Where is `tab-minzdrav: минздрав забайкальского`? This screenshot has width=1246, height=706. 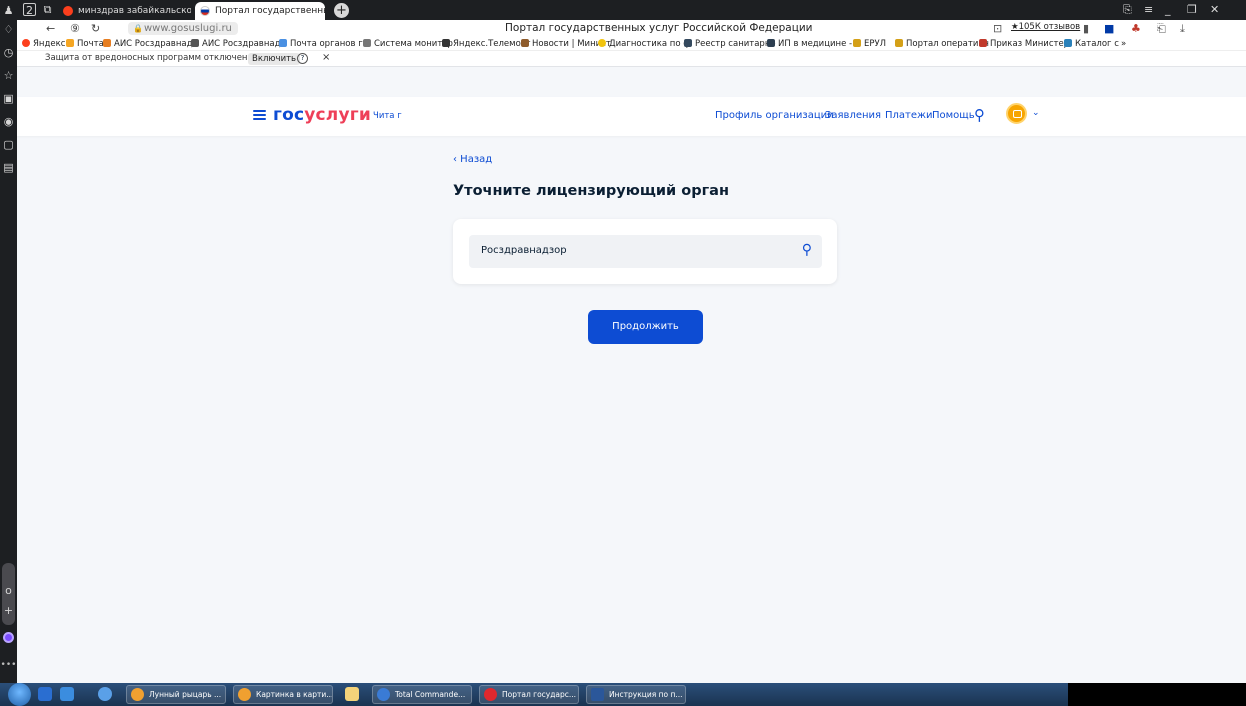 tab-minzdrav: минздрав забайкальского is located at coordinates (124, 11).